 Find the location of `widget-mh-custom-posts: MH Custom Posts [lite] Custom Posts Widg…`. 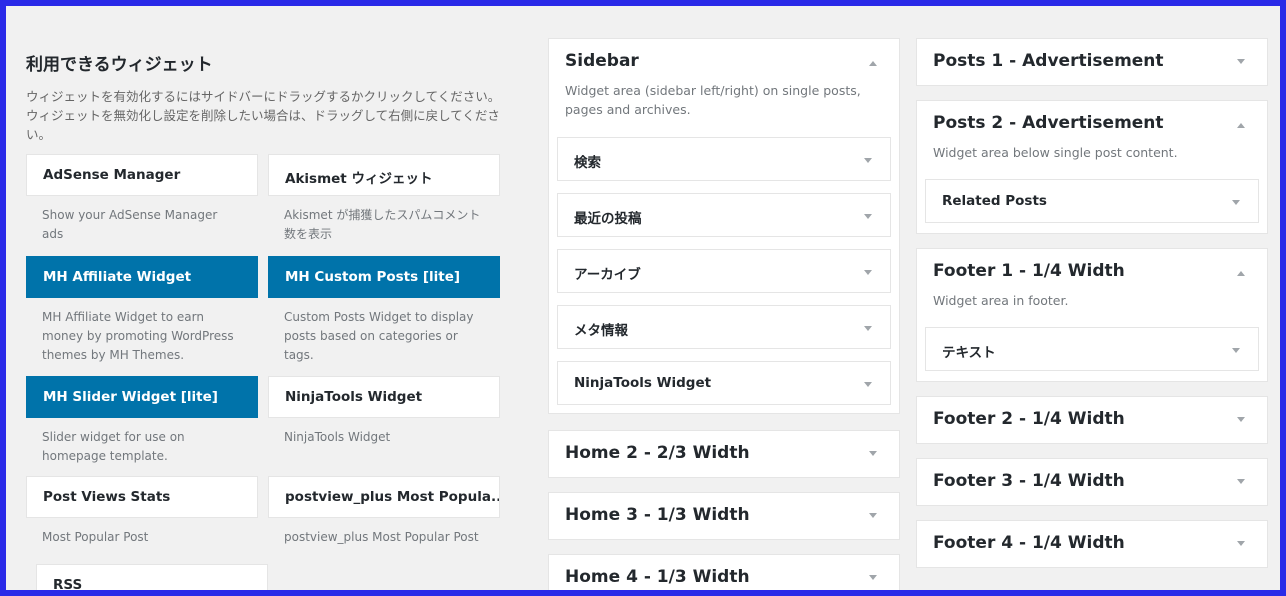

widget-mh-custom-posts: MH Custom Posts [lite] Custom Posts Widg… is located at coordinates (384, 310).